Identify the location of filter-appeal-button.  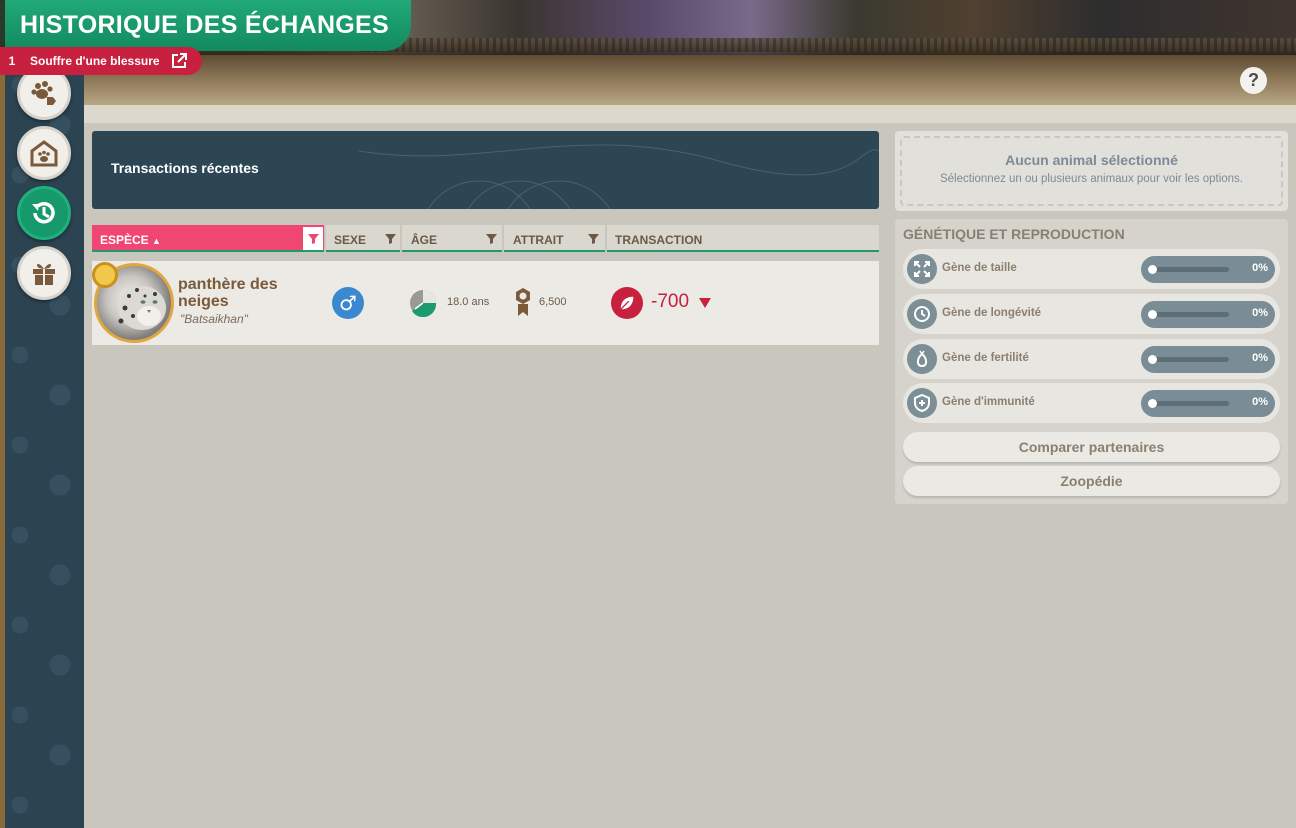
(593, 238).